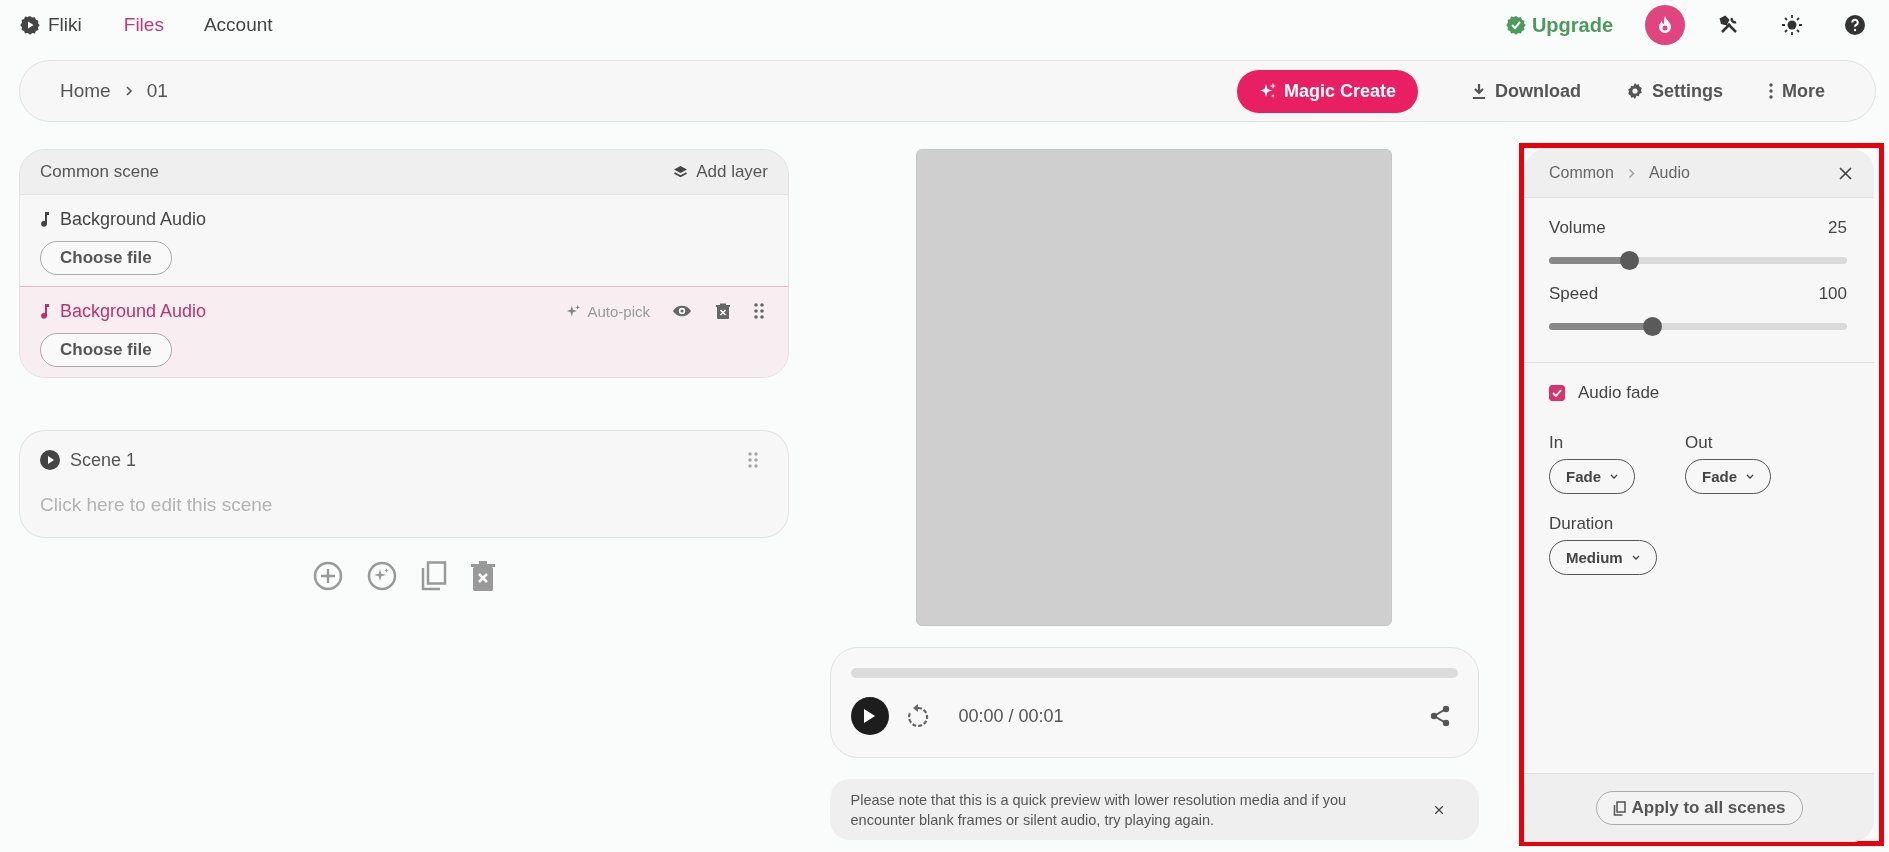 This screenshot has width=1889, height=852. Describe the element at coordinates (1619, 393) in the screenshot. I see `checkbox-label: Audio fade` at that location.